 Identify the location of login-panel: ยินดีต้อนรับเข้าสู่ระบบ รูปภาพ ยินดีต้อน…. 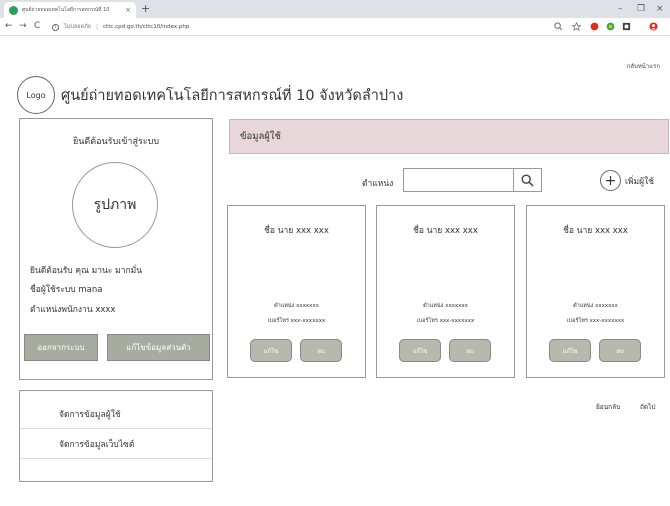
(116, 249).